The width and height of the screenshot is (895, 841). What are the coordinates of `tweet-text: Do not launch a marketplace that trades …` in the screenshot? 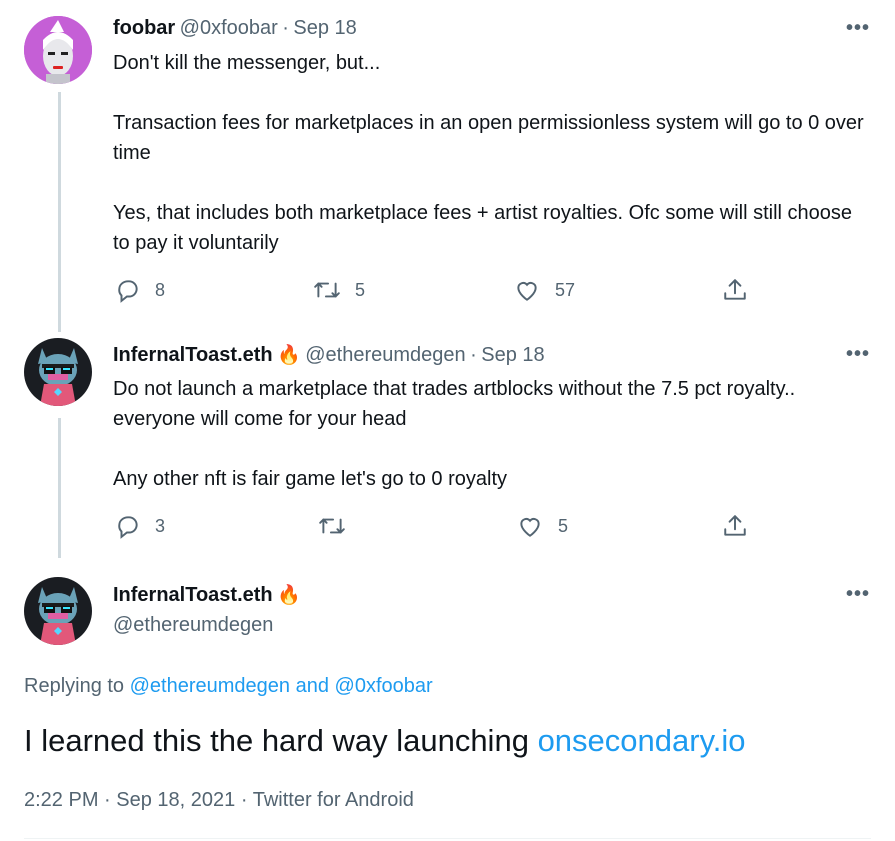 It's located at (454, 434).